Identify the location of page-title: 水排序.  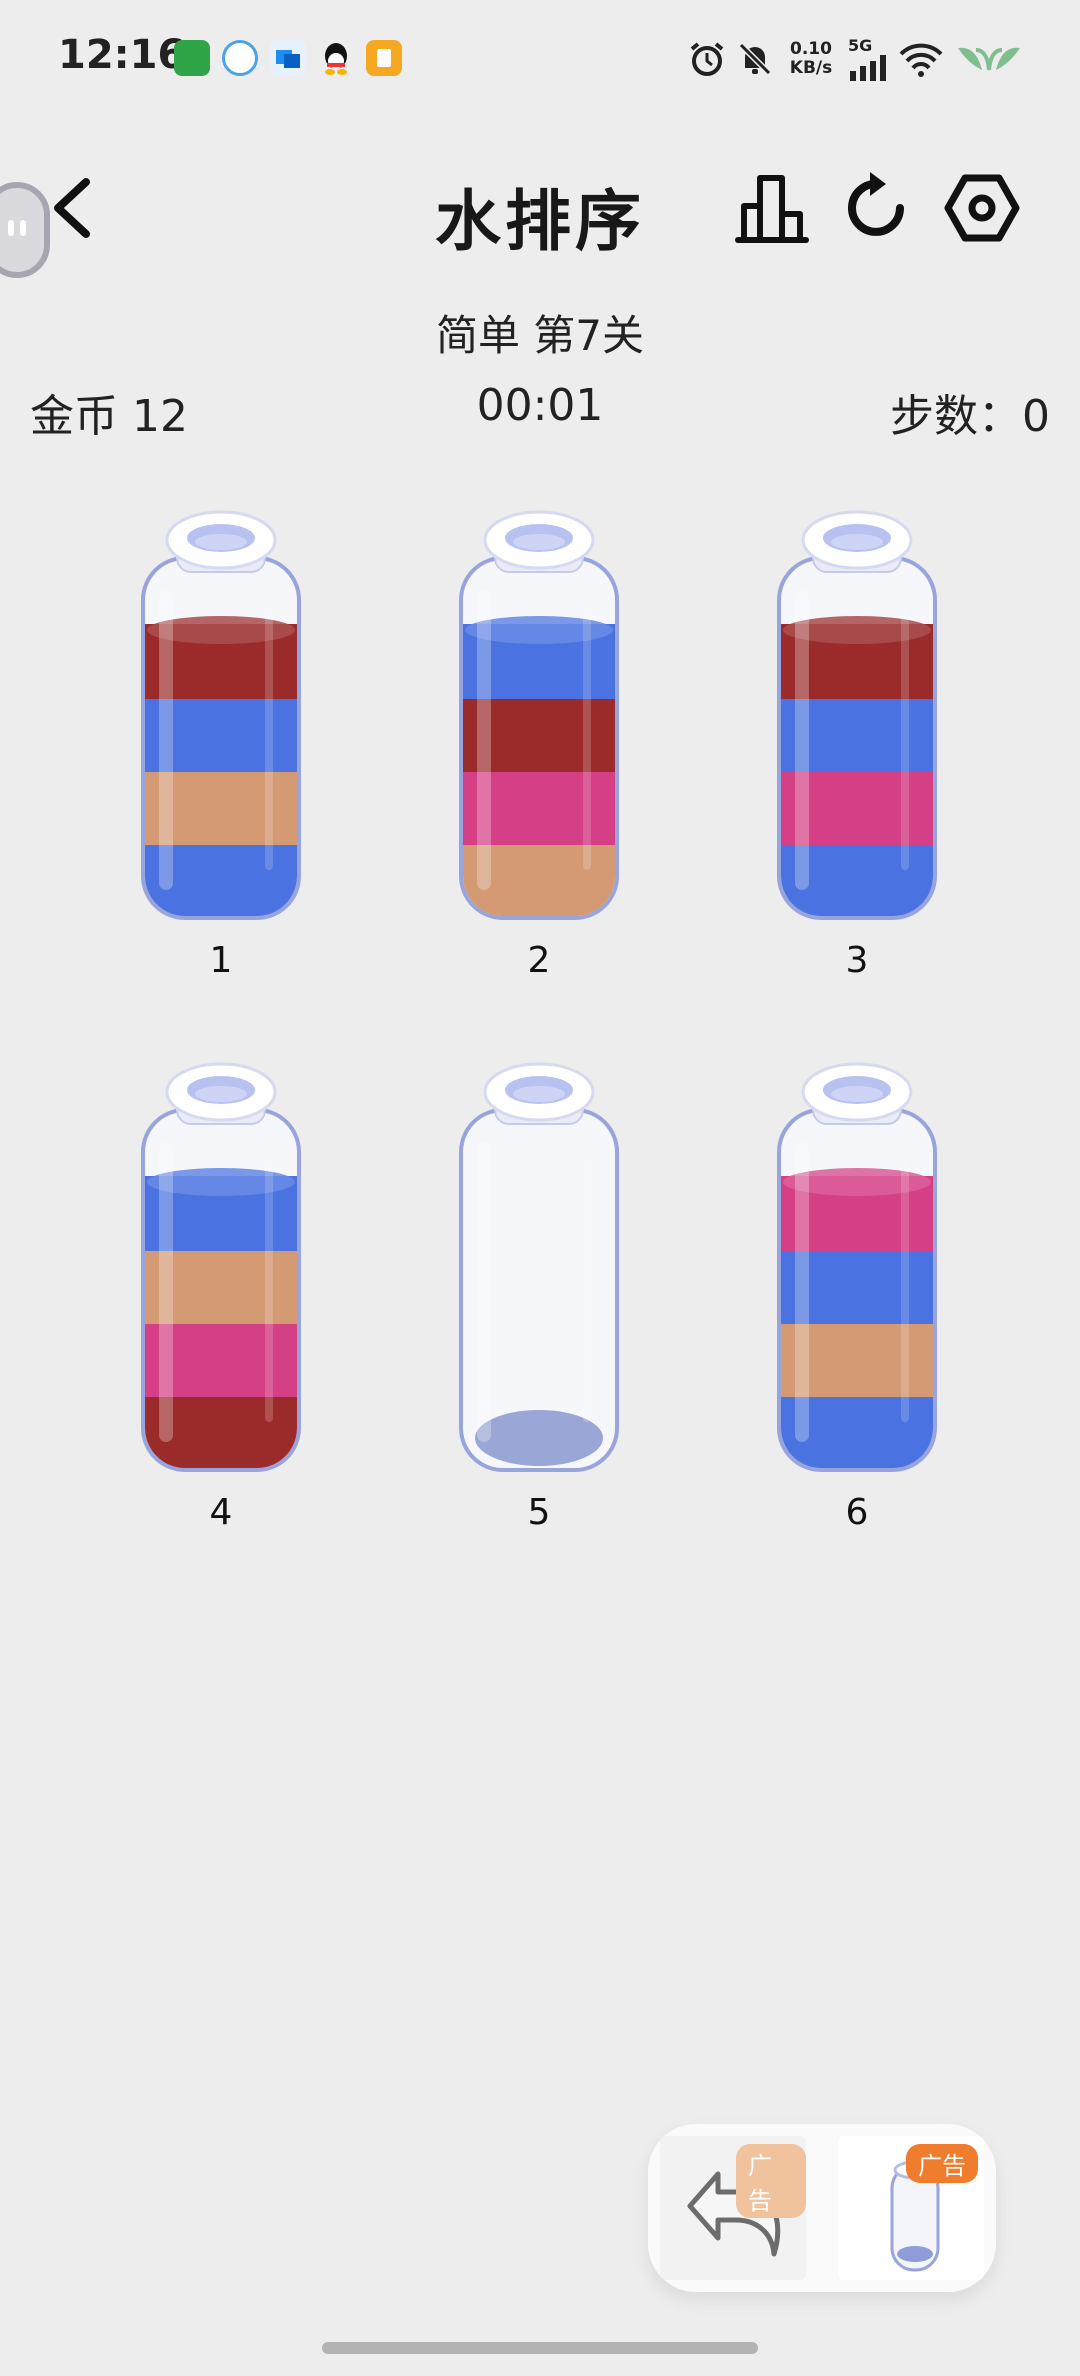
(540, 221).